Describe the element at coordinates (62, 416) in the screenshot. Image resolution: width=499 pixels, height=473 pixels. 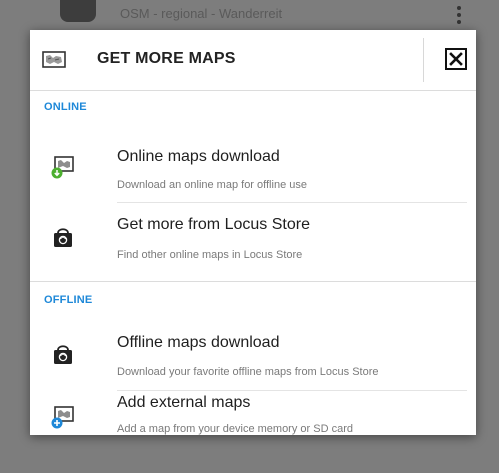
I see `map-add-icon` at that location.